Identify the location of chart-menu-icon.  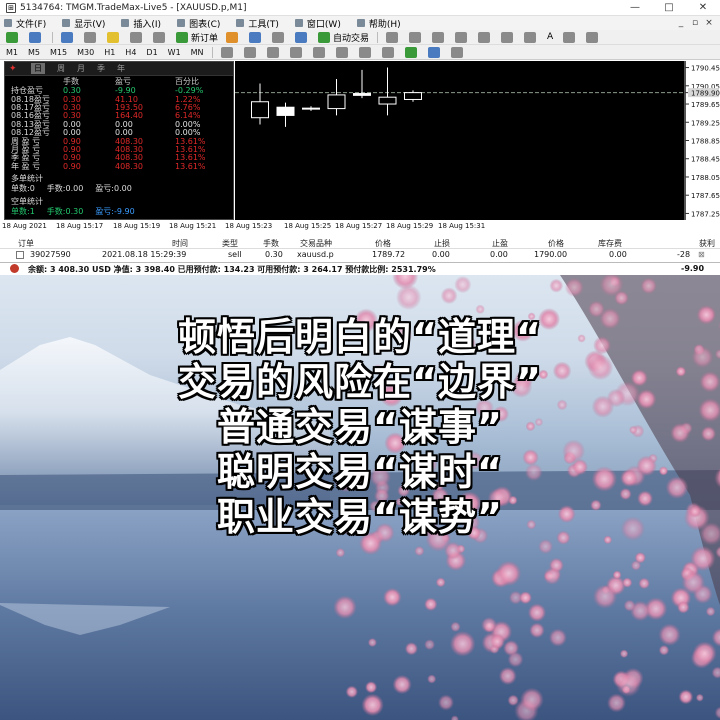
(181, 23).